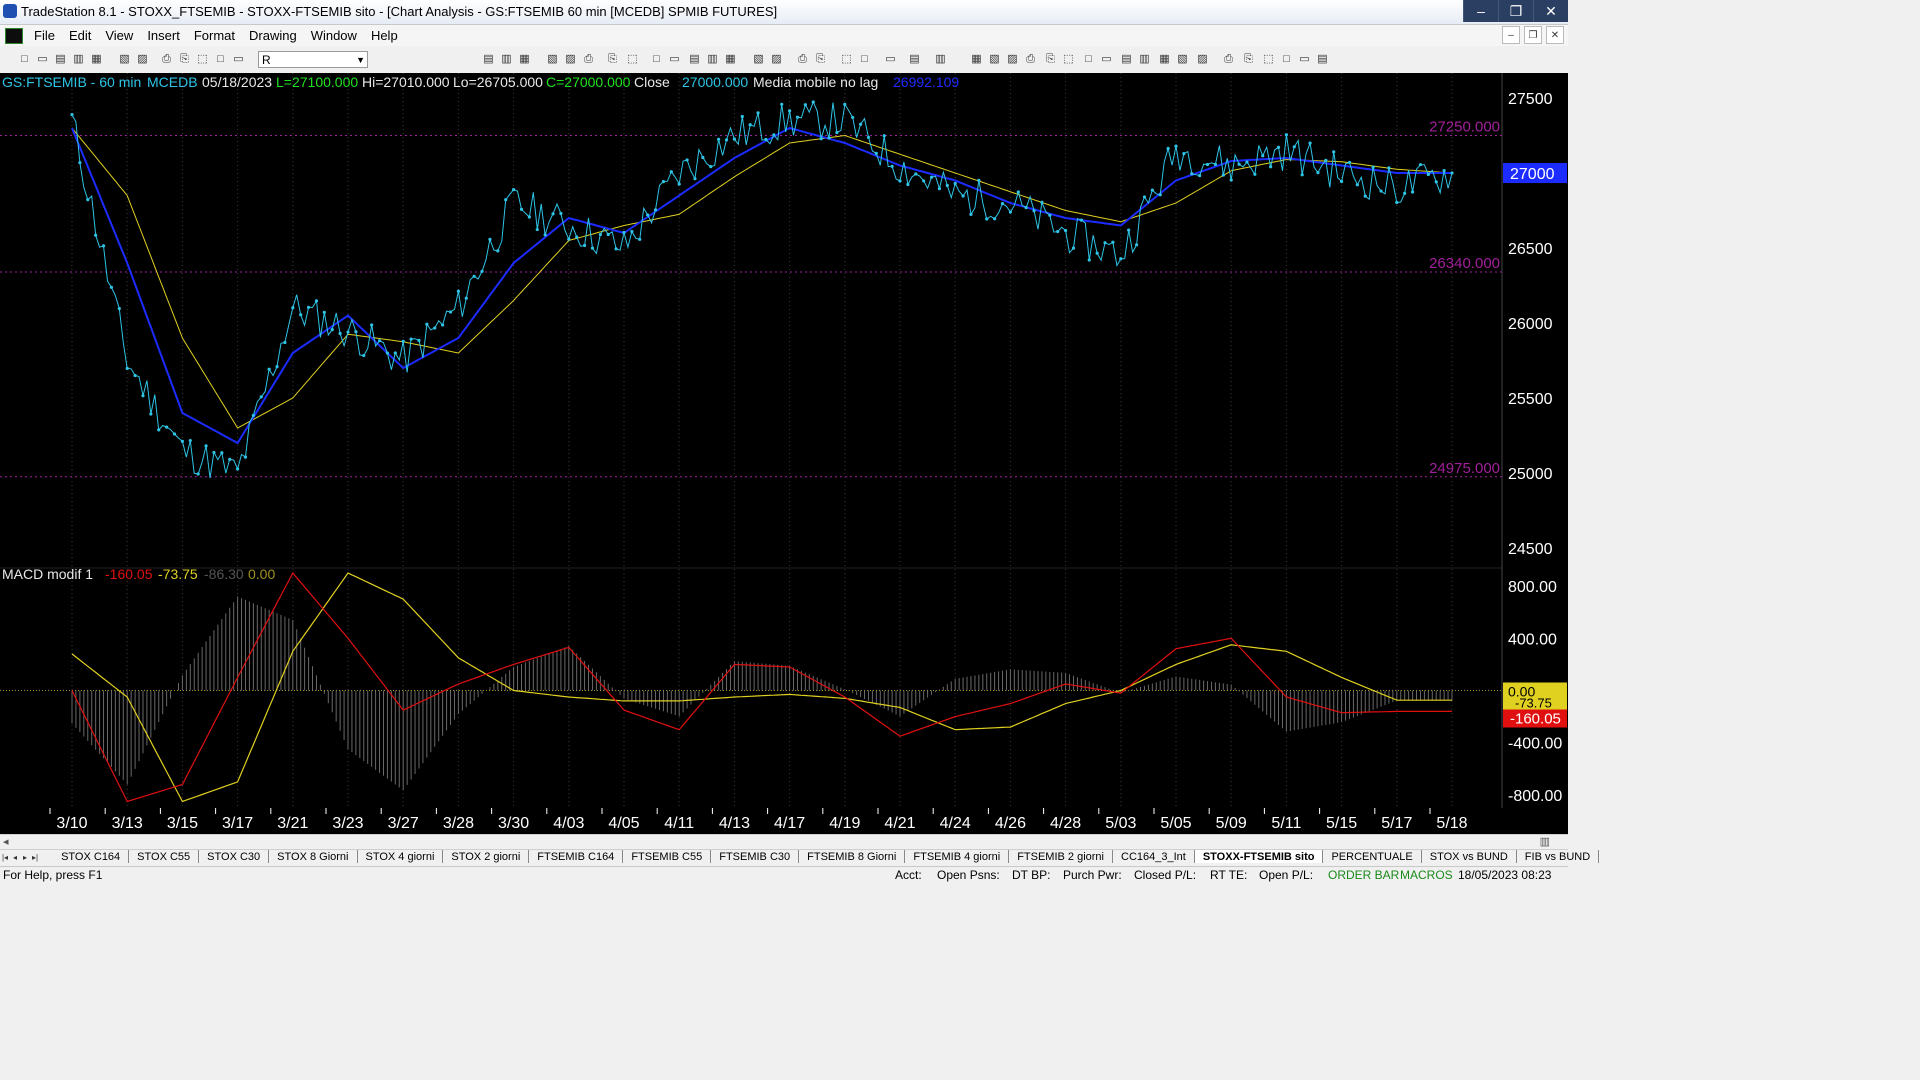 The height and width of the screenshot is (1080, 1920). What do you see at coordinates (1372, 856) in the screenshot?
I see `tab-percentuale: PERCENTUALE` at bounding box center [1372, 856].